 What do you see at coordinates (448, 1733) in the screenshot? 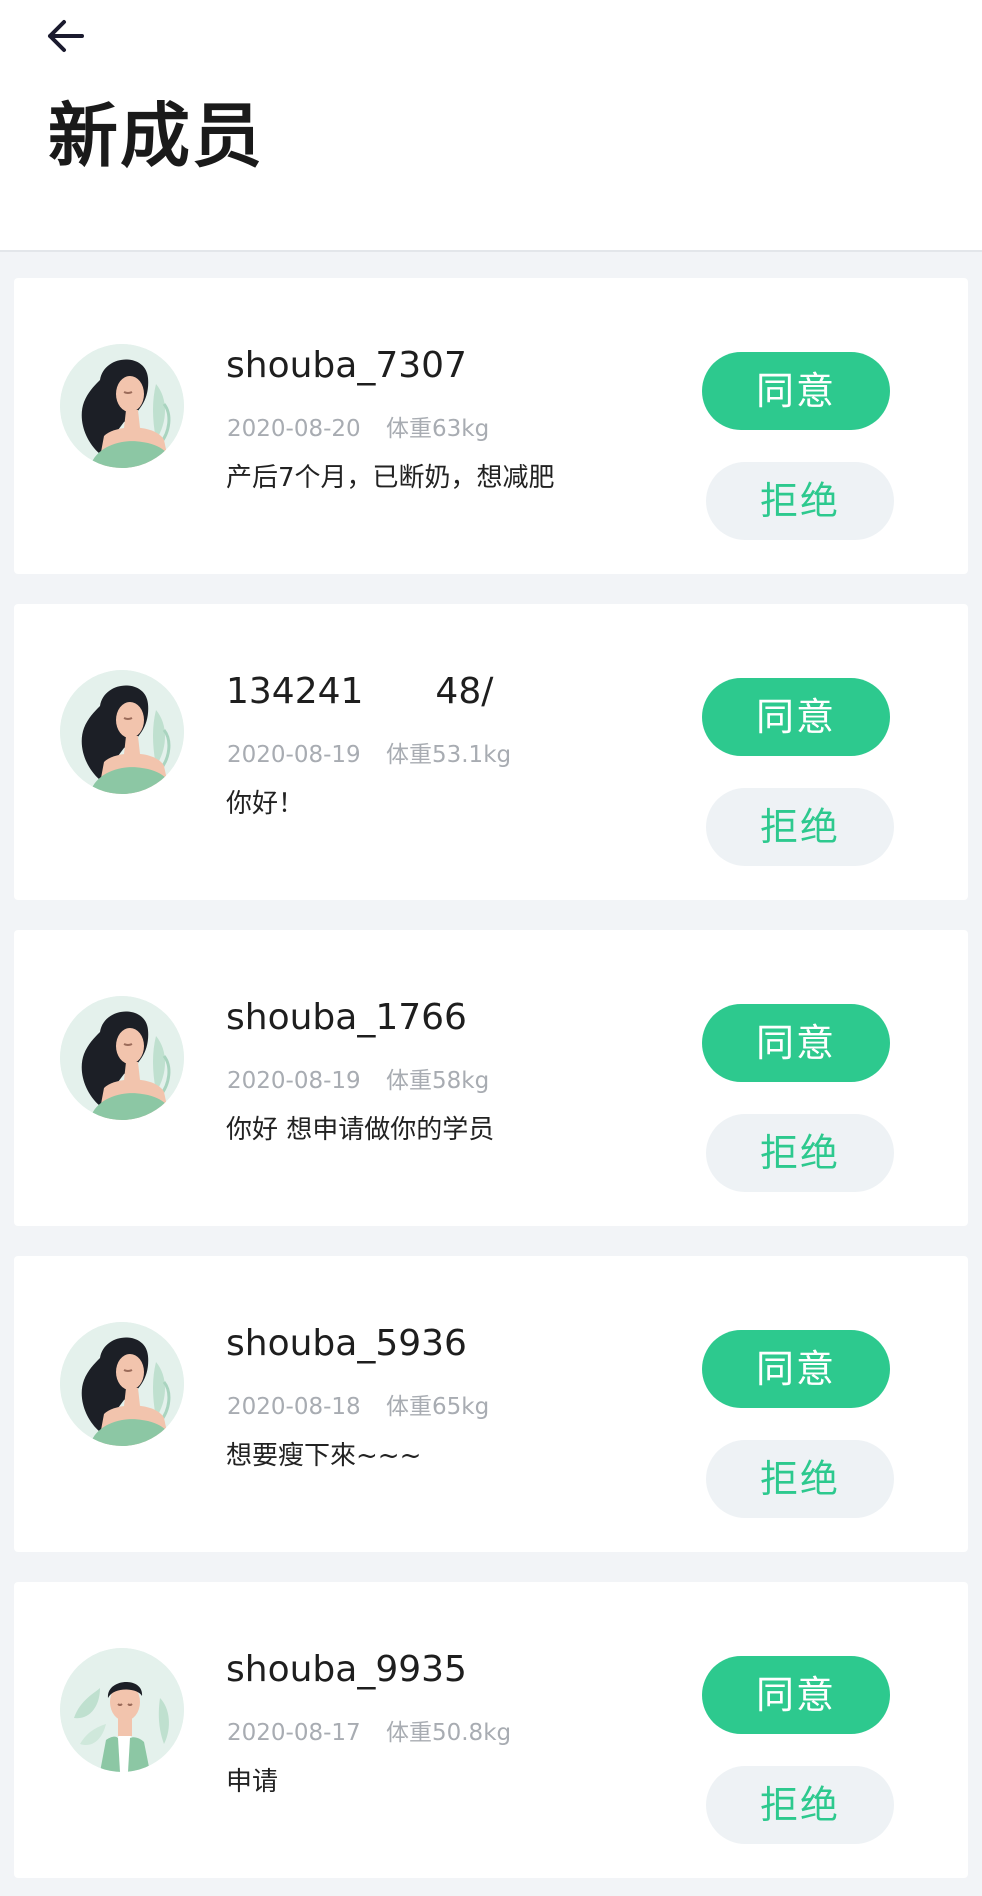
I see `member-weight: 体重50.8kg` at bounding box center [448, 1733].